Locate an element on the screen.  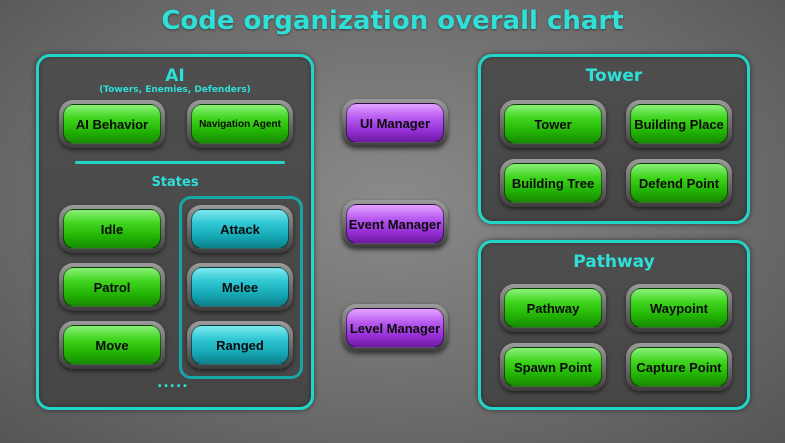
ai-behavior-label: AI Behavior is located at coordinates (112, 124).